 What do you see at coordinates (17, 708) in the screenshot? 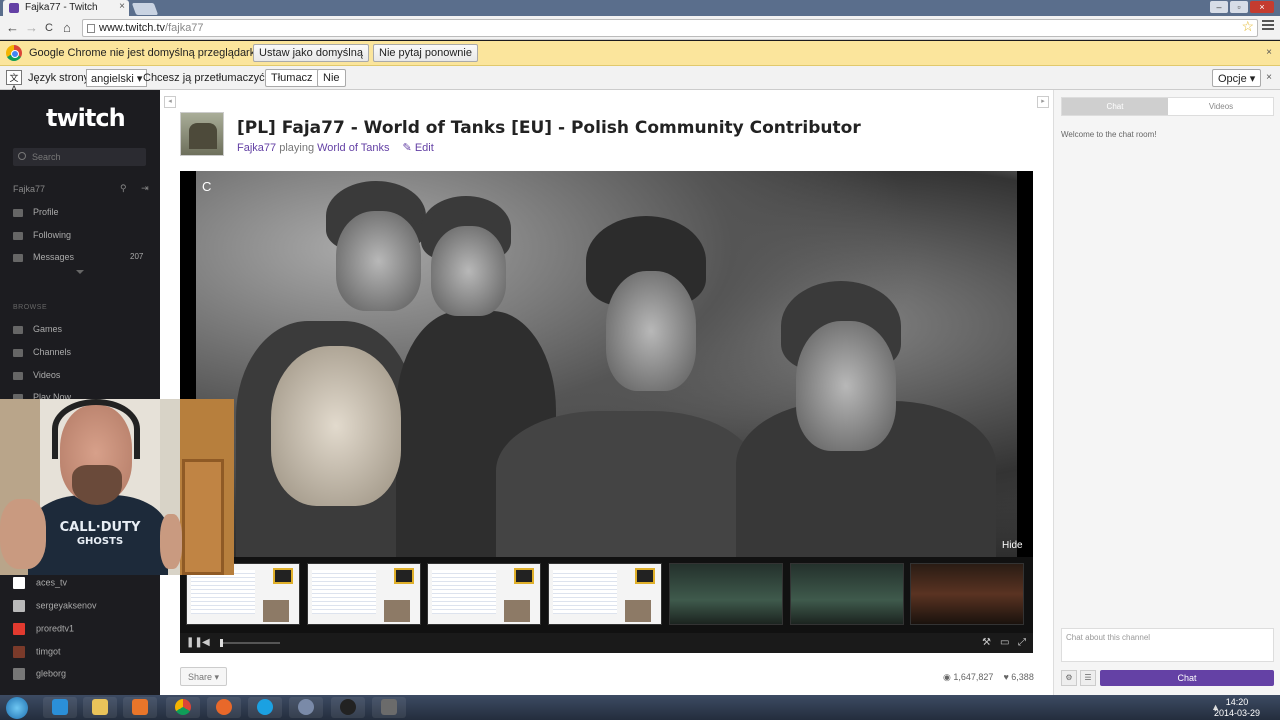
I see `start-button` at bounding box center [17, 708].